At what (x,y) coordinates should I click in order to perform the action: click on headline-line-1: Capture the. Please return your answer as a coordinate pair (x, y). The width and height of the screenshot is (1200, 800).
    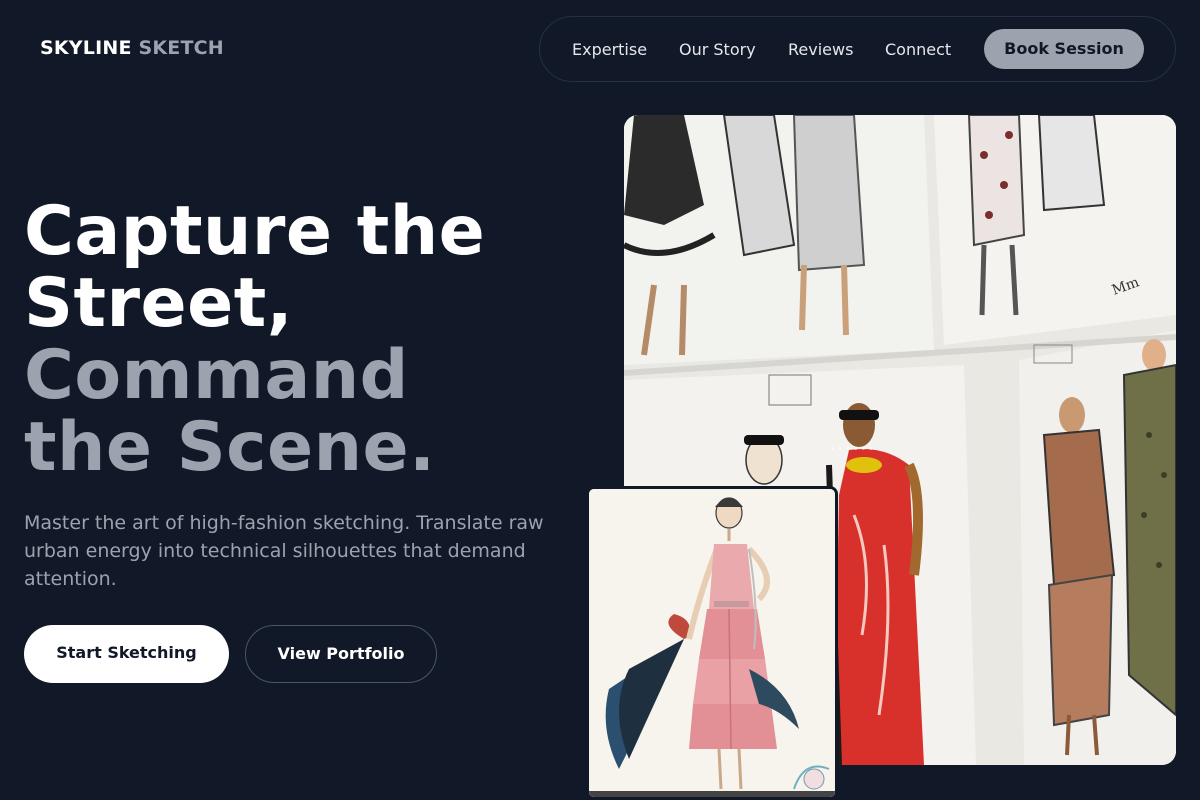
    Looking at the image, I should click on (255, 231).